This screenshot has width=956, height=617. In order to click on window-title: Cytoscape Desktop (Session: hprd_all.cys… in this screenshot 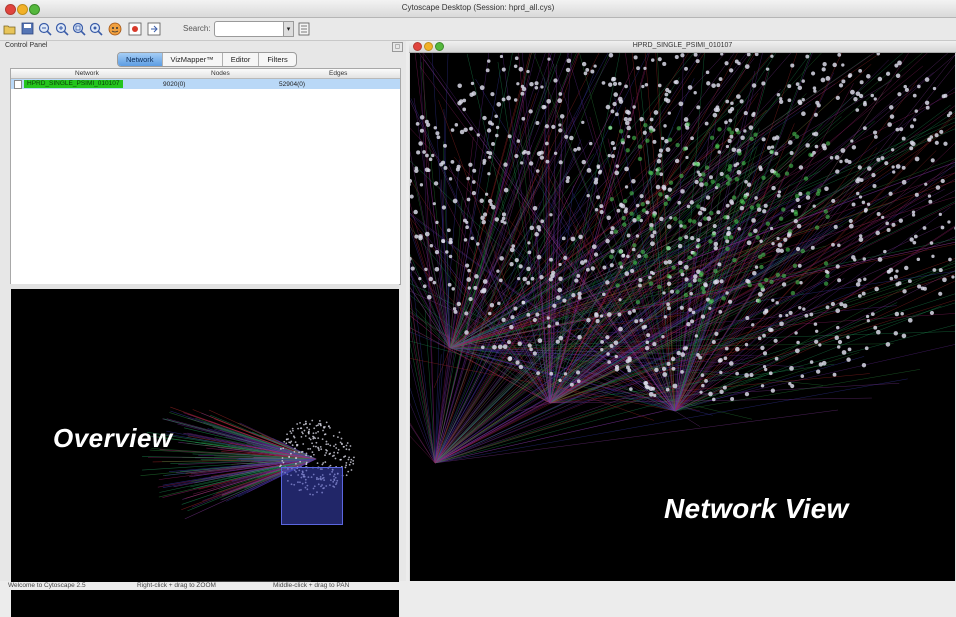, I will do `click(478, 7)`.